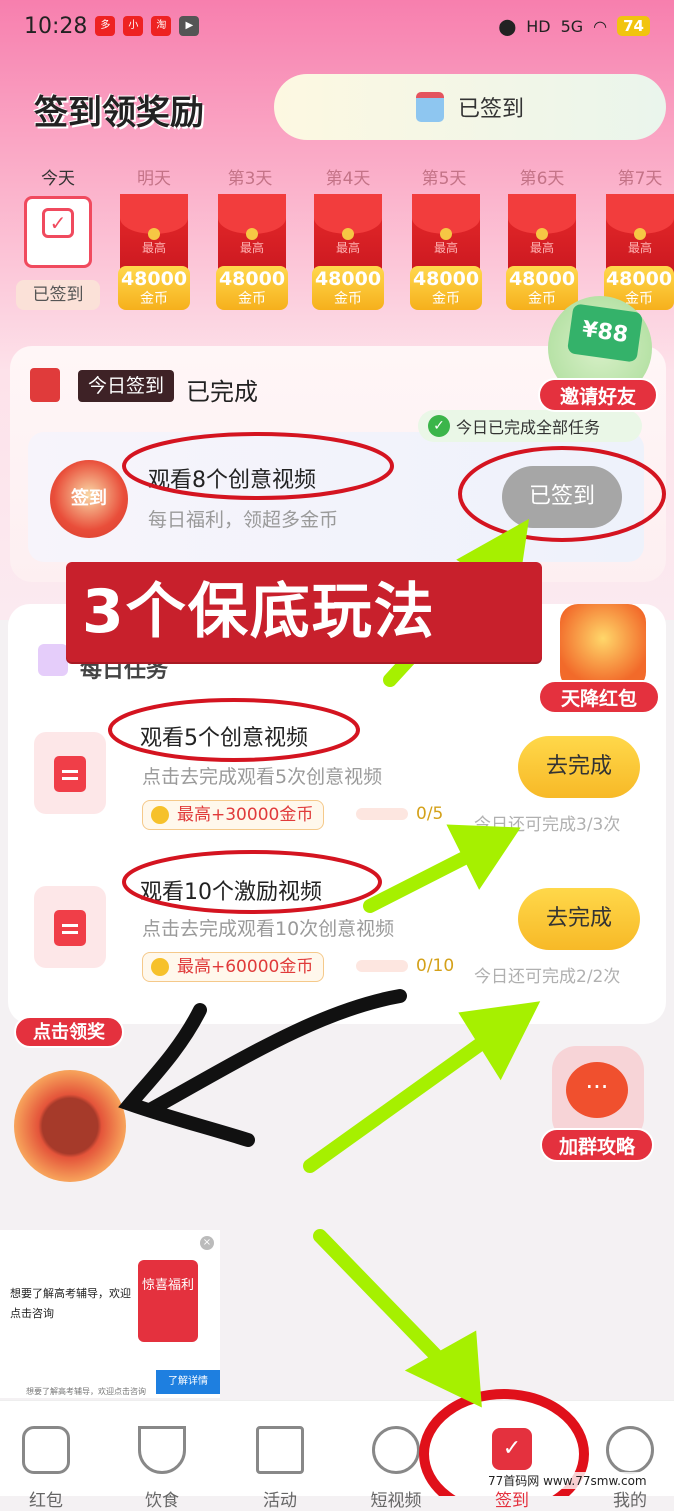 This screenshot has height=1511, width=674. I want to click on promo-banner: 3个保底玩法, so click(304, 612).